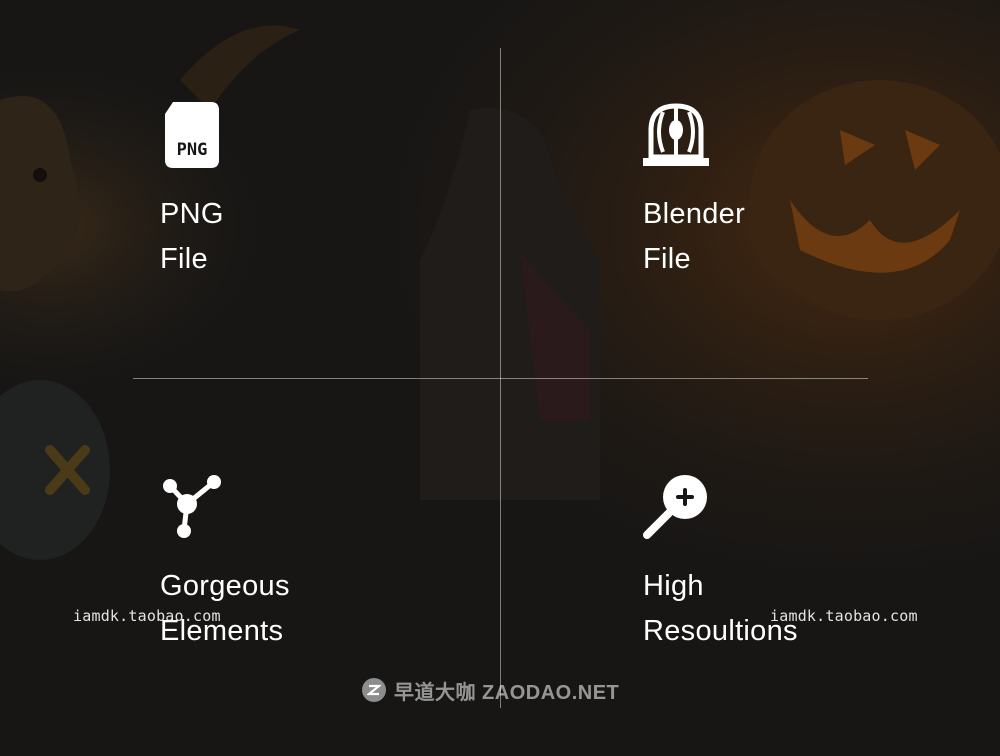 This screenshot has height=756, width=1000. What do you see at coordinates (676, 137) in the screenshot?
I see `blender-file-icon` at bounding box center [676, 137].